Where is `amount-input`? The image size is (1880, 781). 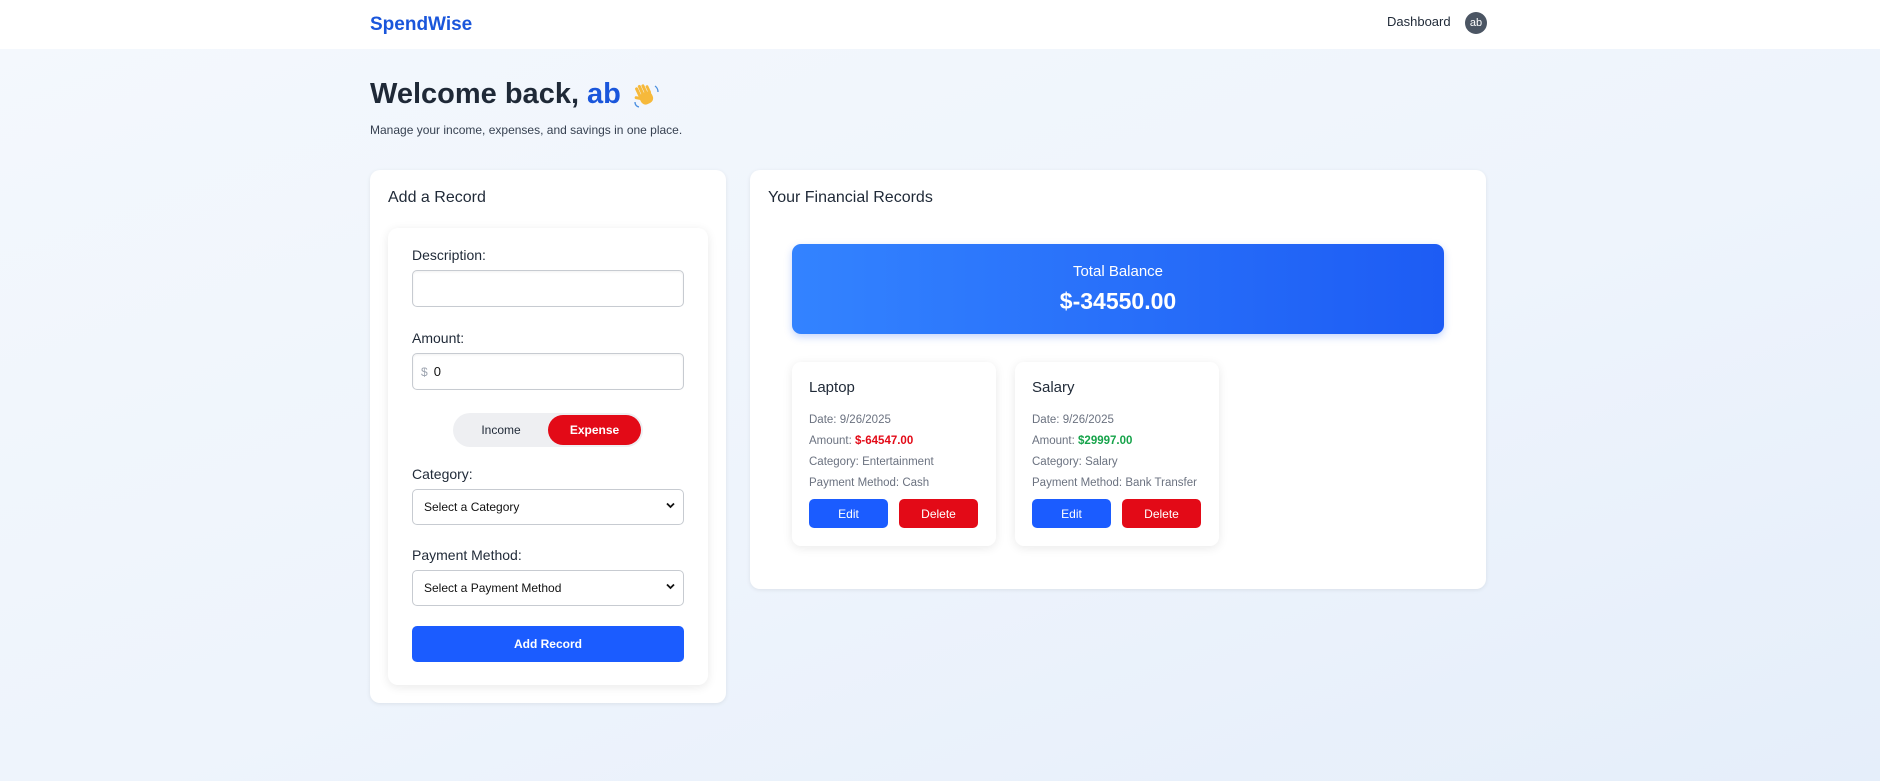
amount-input is located at coordinates (543, 371).